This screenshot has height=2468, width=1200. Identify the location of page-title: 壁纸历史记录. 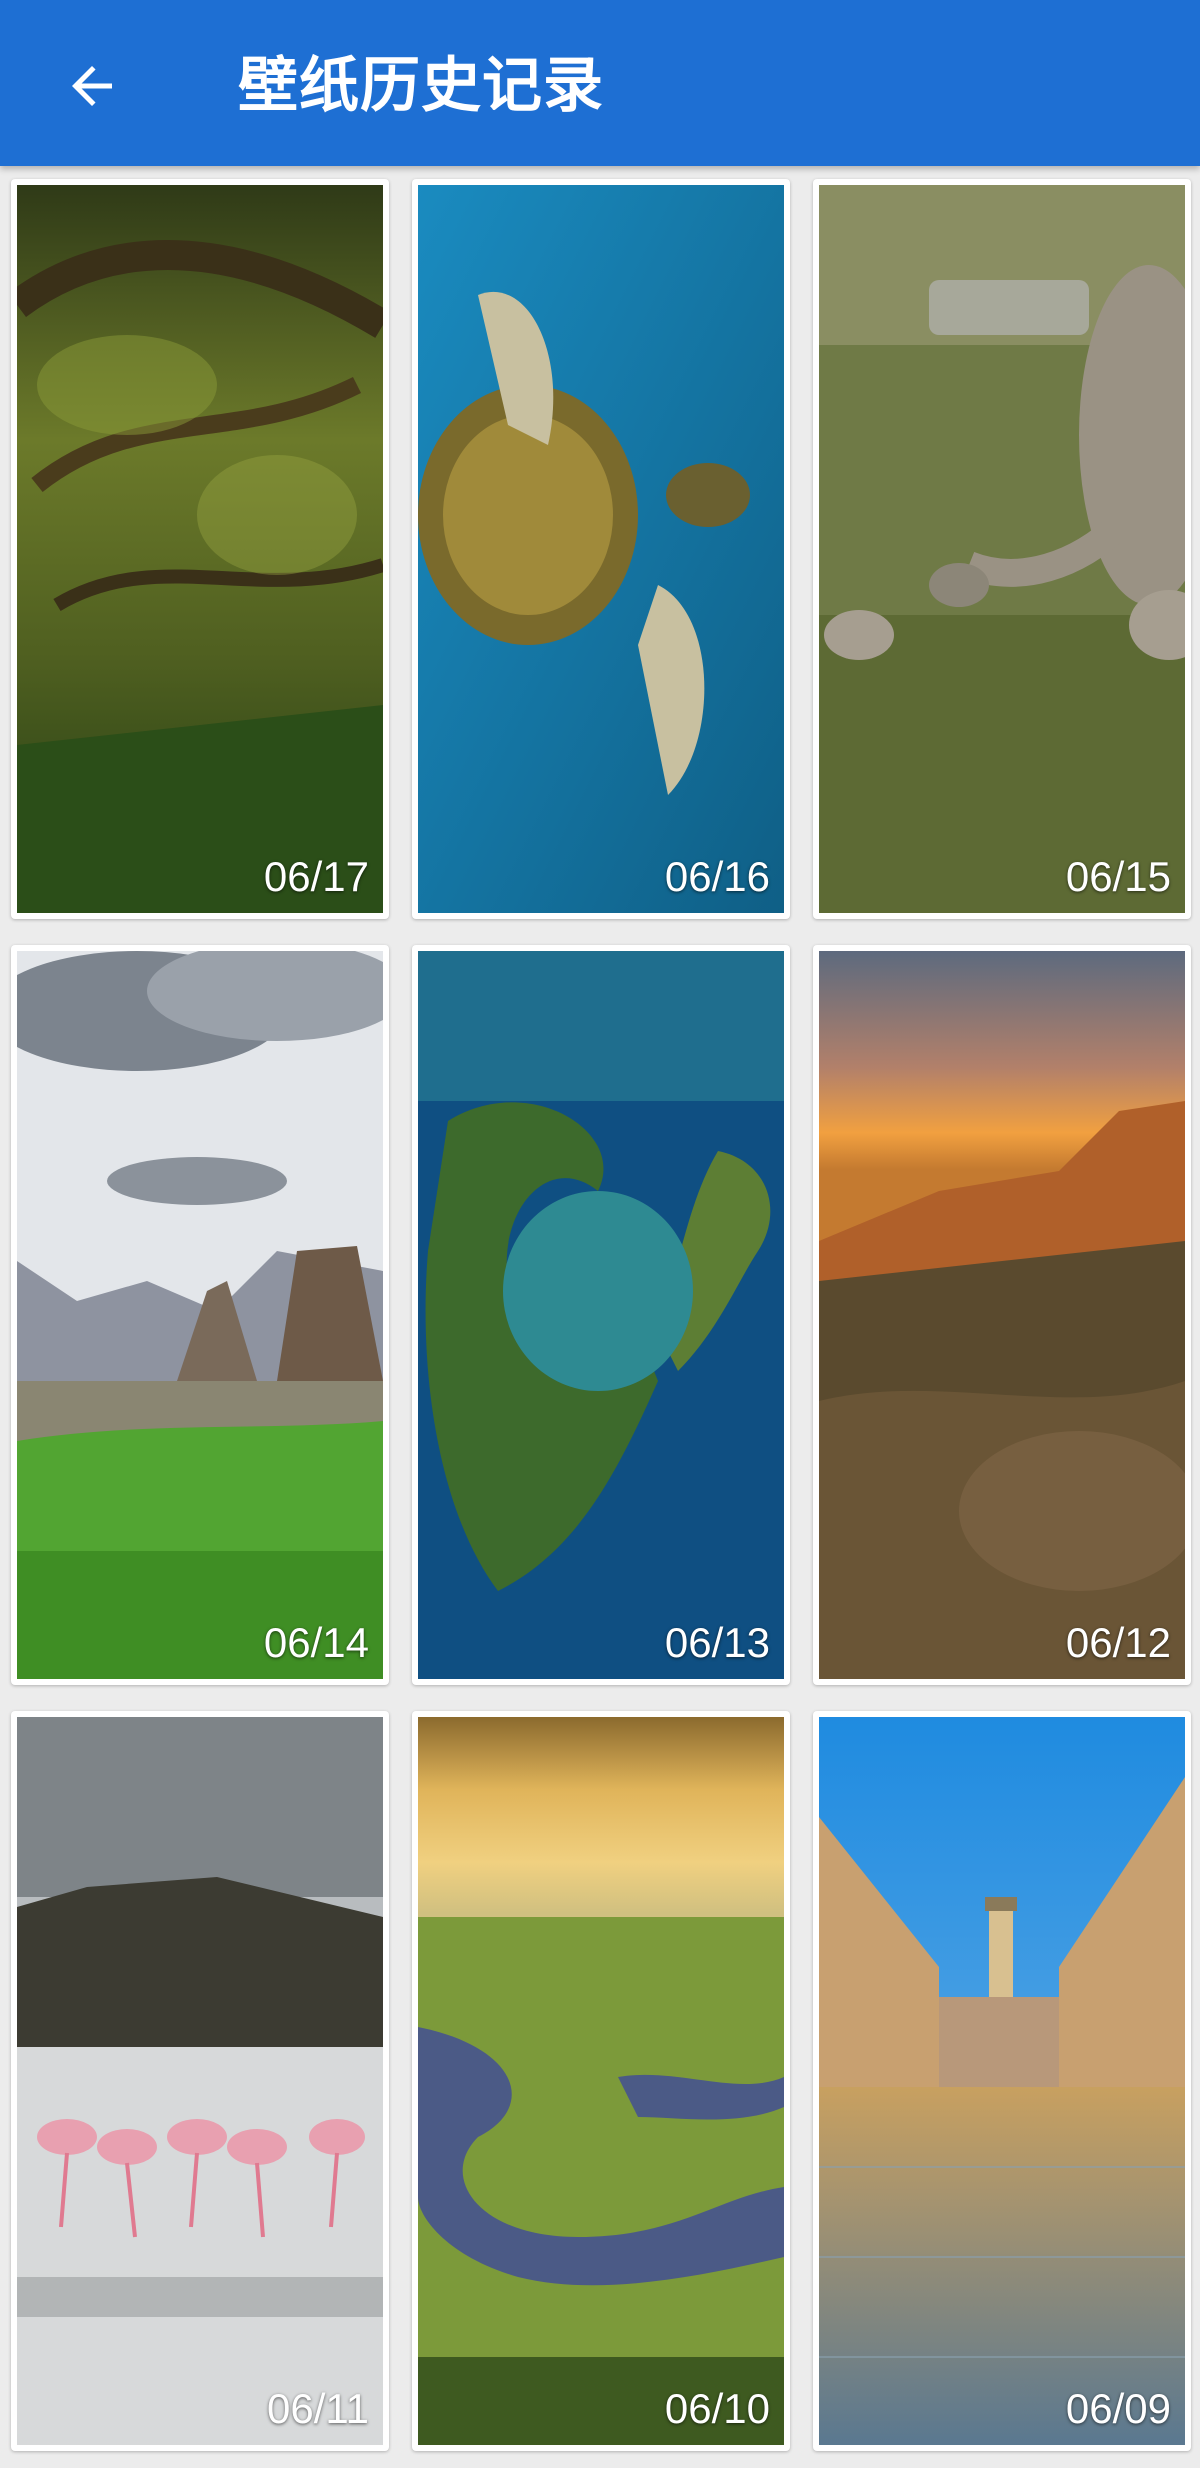
(421, 86).